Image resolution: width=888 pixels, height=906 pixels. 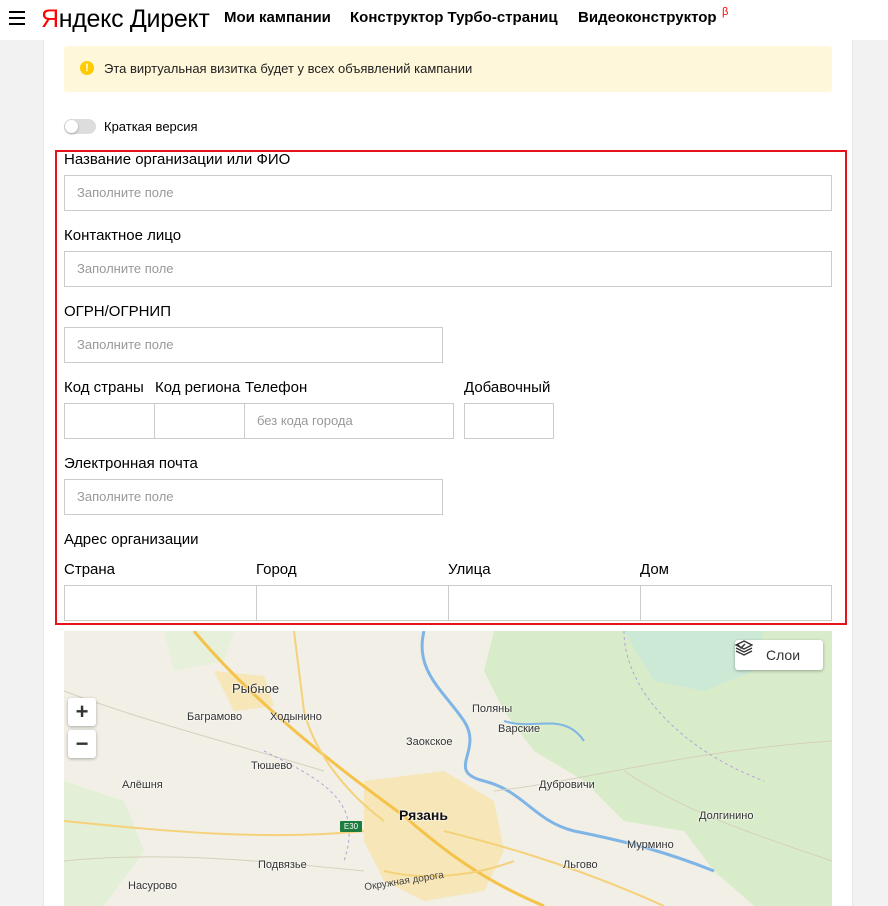 What do you see at coordinates (117, 311) in the screenshot?
I see `ogrn-label: ОГРН/ОГРНИП` at bounding box center [117, 311].